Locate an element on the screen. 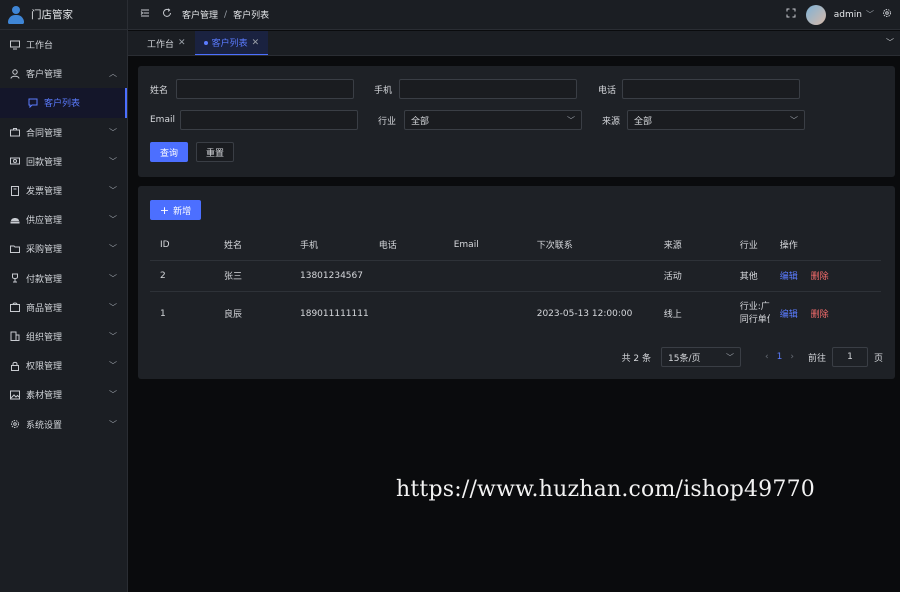  username: admin is located at coordinates (848, 15).